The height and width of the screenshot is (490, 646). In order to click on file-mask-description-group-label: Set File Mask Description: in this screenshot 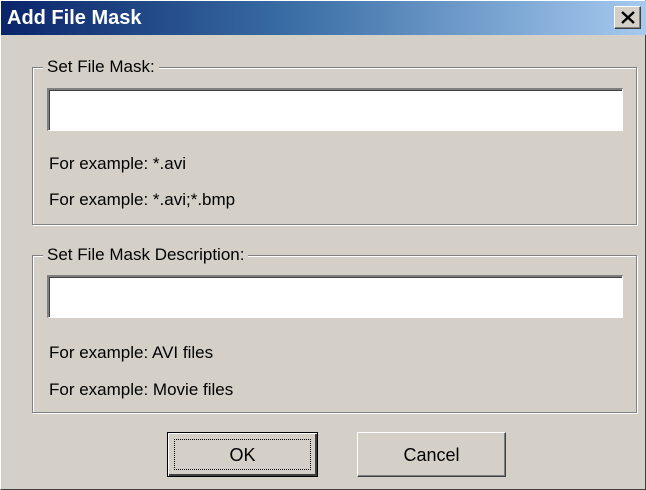, I will do `click(146, 255)`.